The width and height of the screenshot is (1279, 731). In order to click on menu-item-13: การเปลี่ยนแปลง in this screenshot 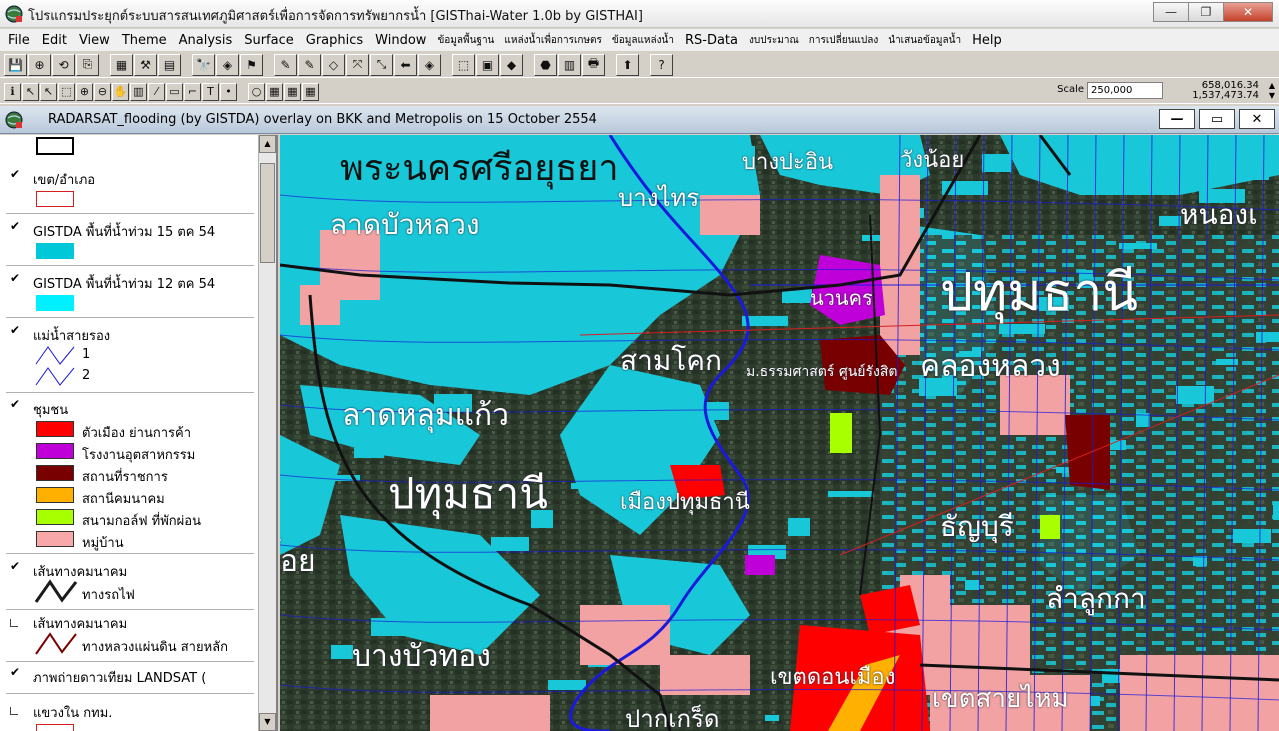, I will do `click(843, 40)`.